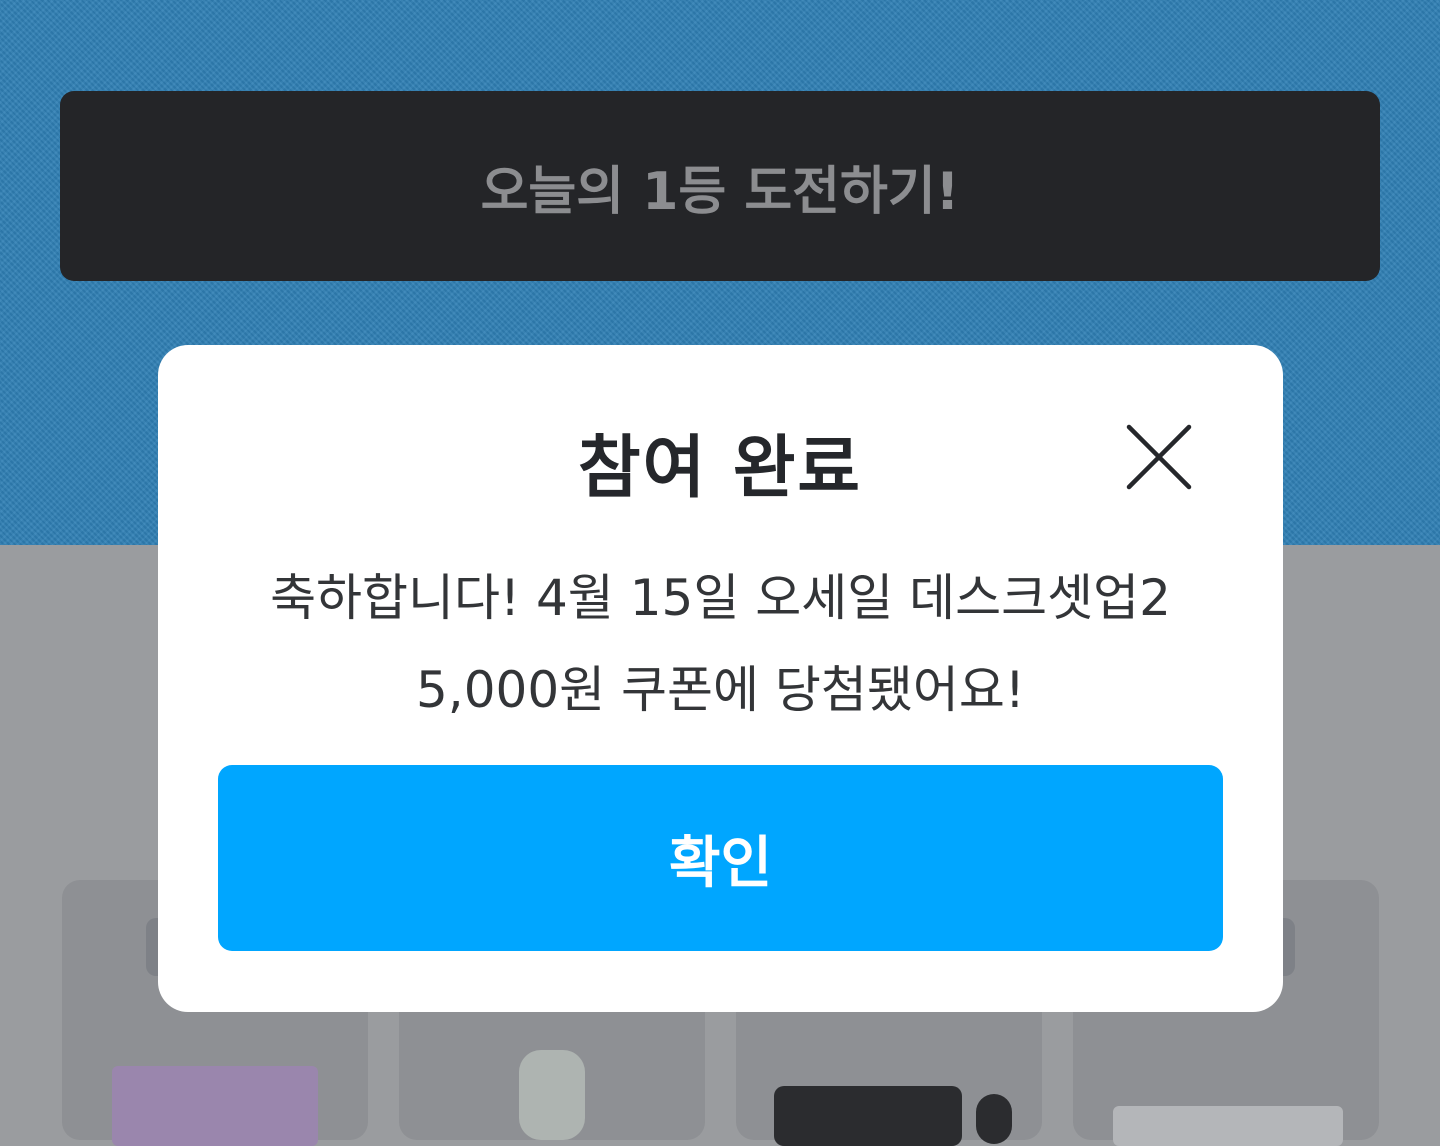 This screenshot has width=1440, height=1146. What do you see at coordinates (720, 468) in the screenshot?
I see `modal-title: 참여 완료` at bounding box center [720, 468].